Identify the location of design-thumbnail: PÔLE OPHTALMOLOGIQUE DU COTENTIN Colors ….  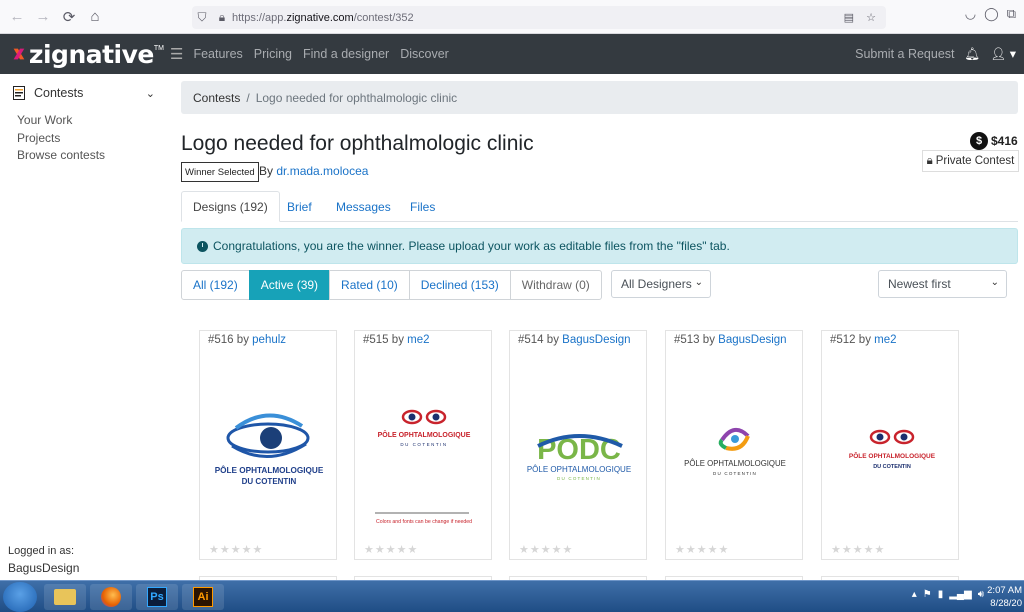
(424, 446).